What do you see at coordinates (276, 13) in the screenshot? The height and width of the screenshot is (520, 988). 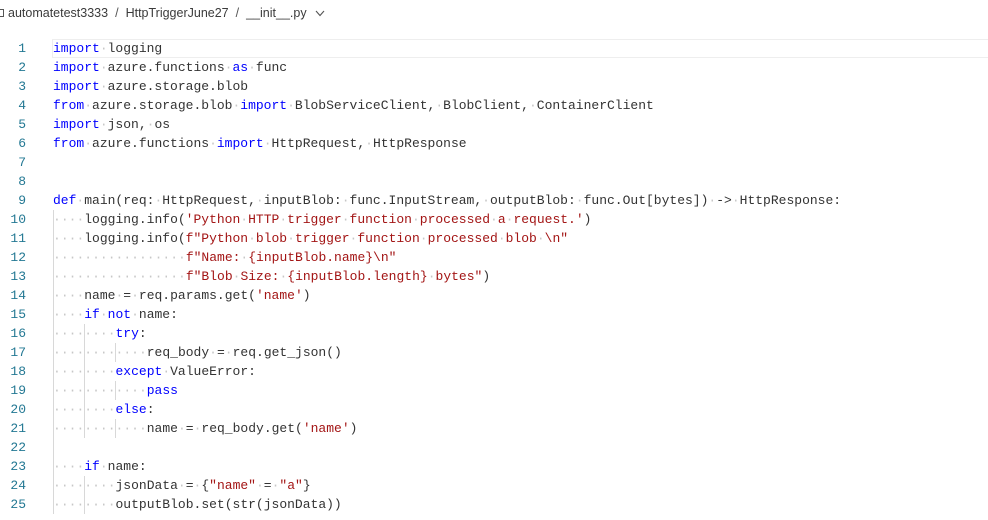 I see `breadcrumb-file: __init__.py` at bounding box center [276, 13].